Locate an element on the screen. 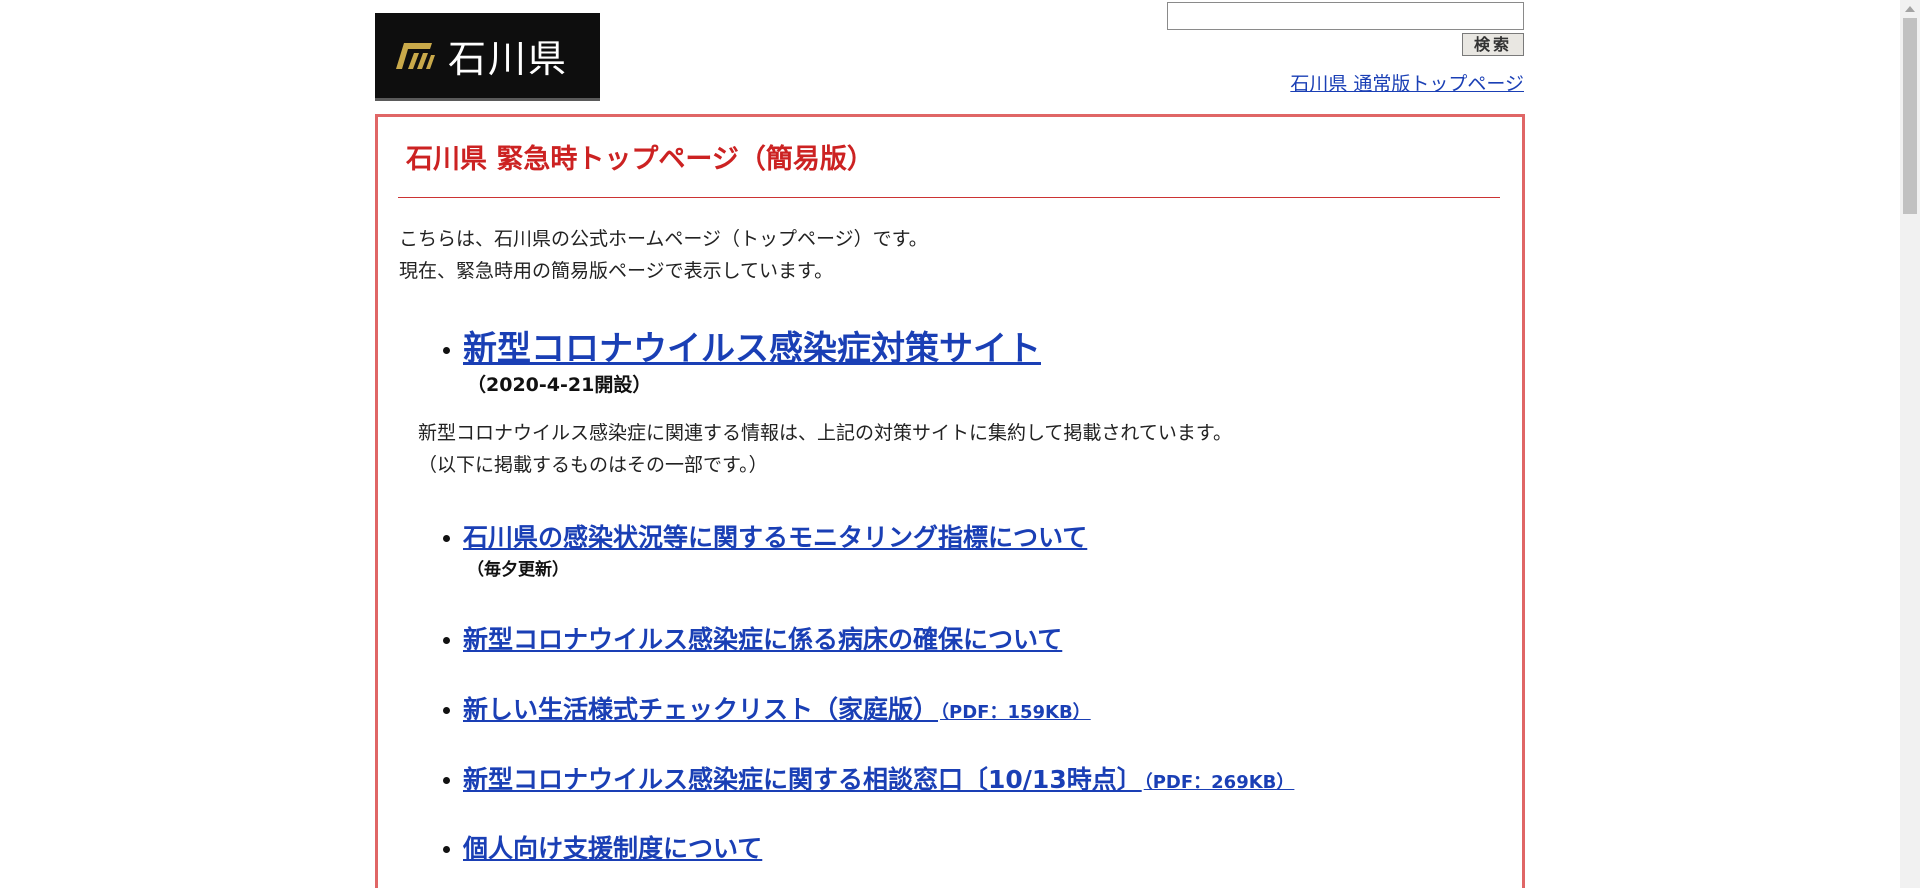  logo-text: 石川県 is located at coordinates (508, 59).